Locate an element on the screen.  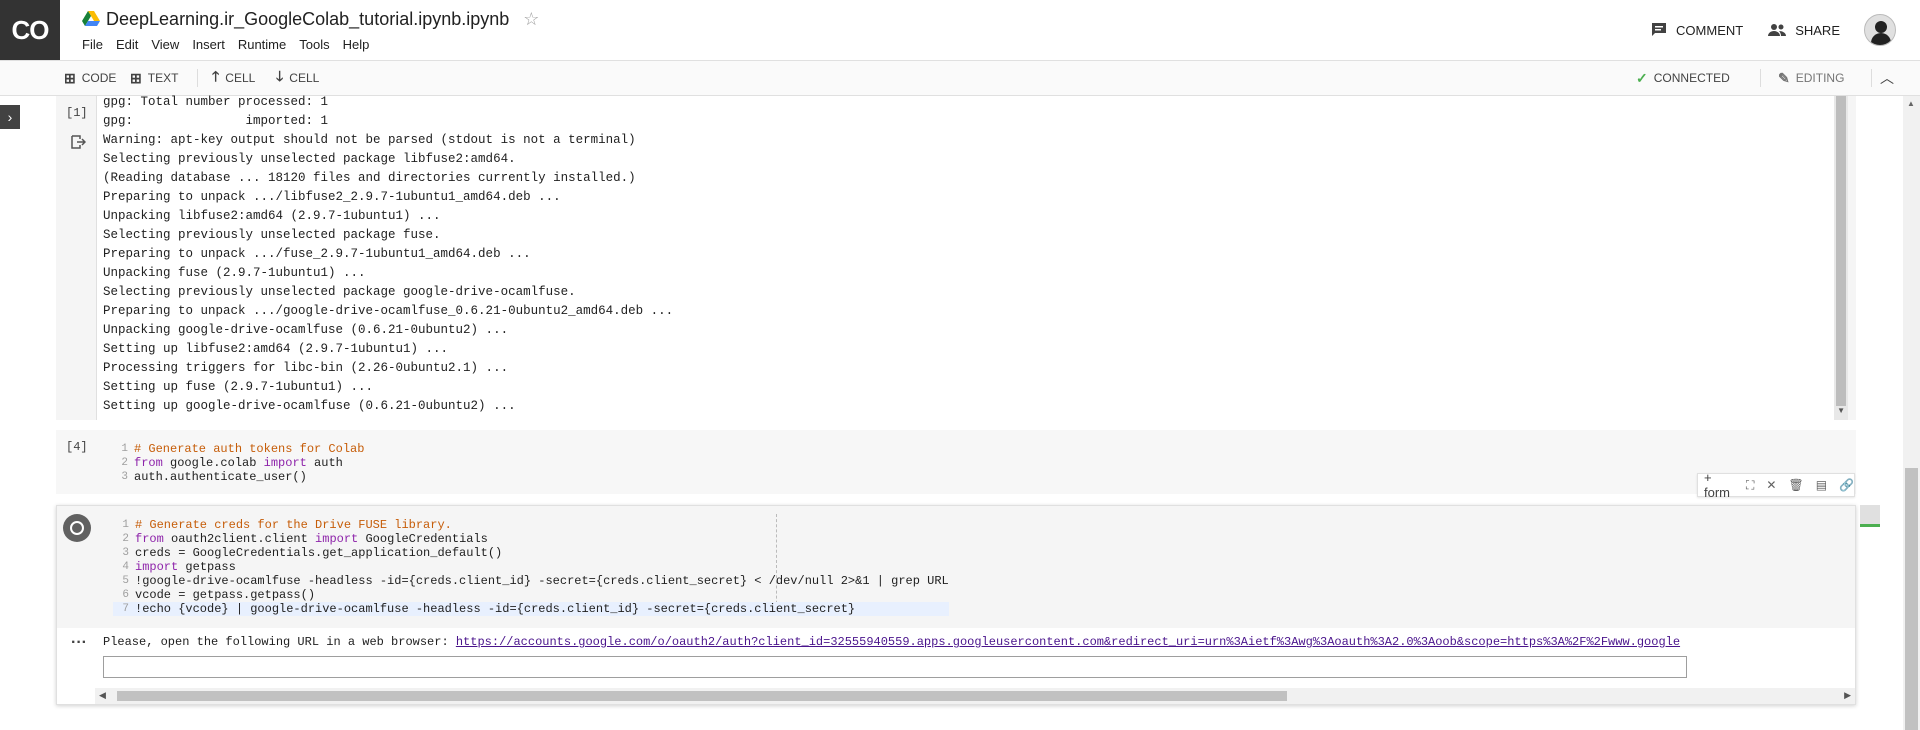
code-line: 3 auth.authenticate_user() is located at coordinates (238, 477).